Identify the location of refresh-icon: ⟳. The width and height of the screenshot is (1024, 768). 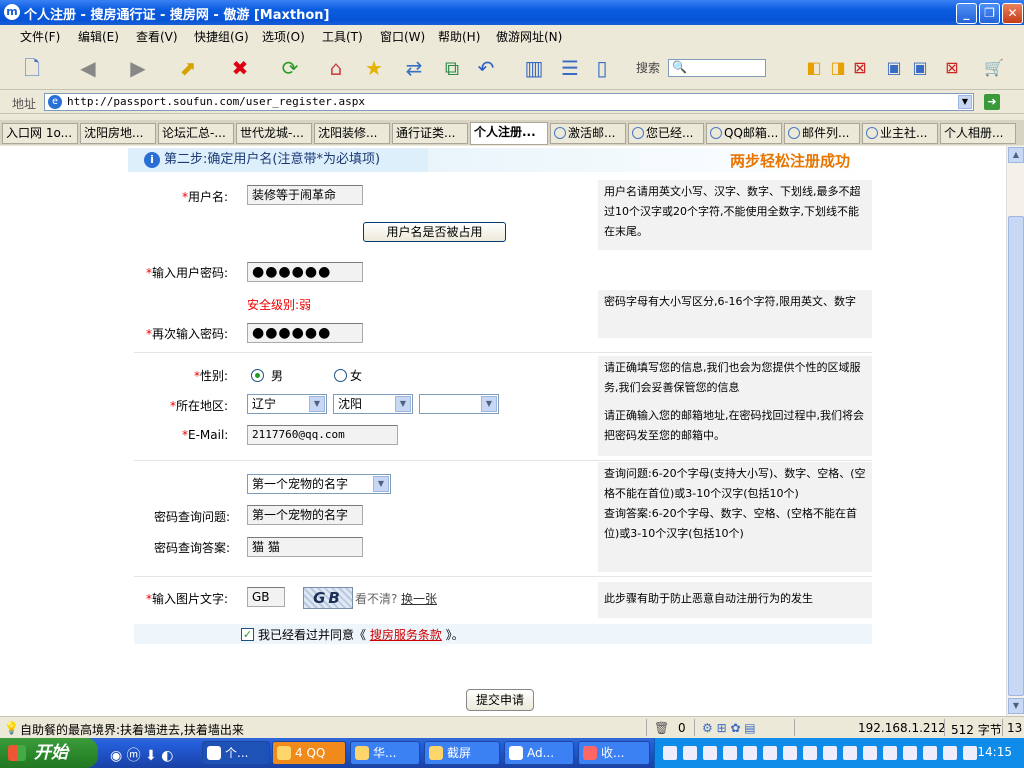
(290, 68).